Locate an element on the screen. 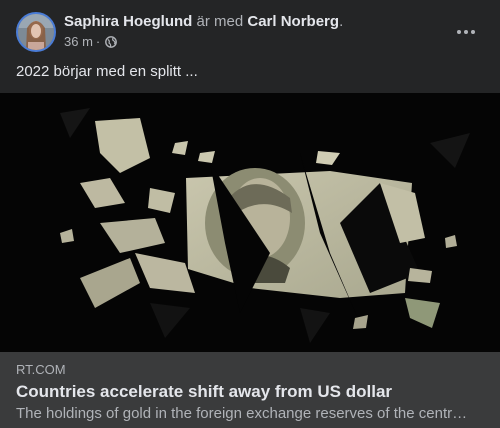 Image resolution: width=500 pixels, height=428 pixels. more-options-button is located at coordinates (466, 32).